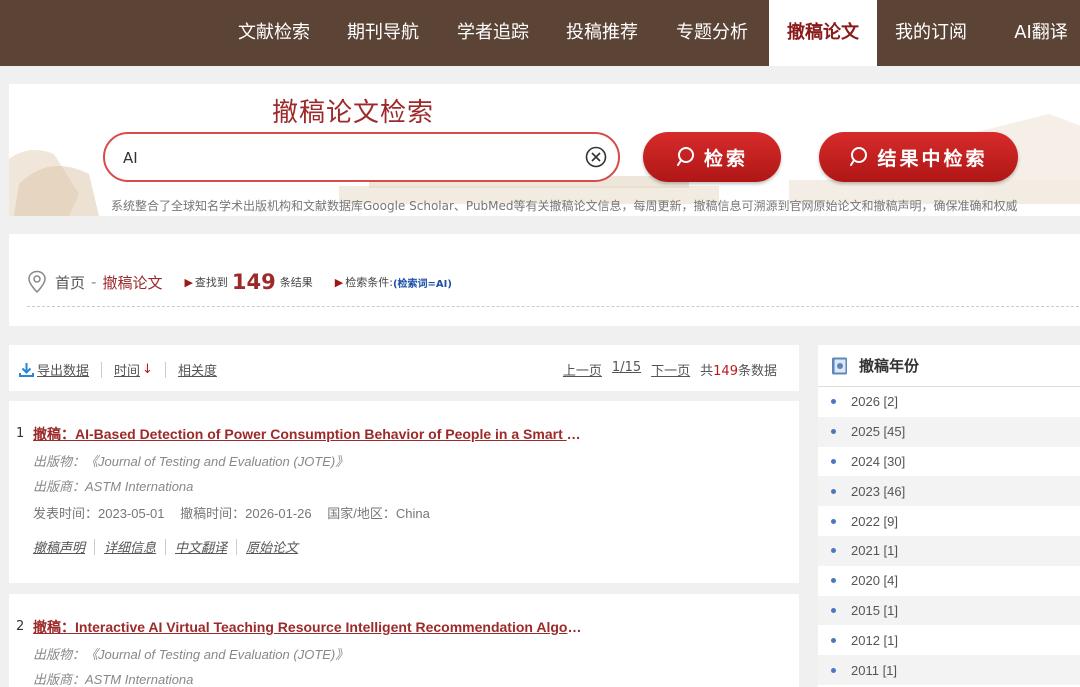  Describe the element at coordinates (889, 366) in the screenshot. I see `sidebar-title: 撤稿年份` at that location.